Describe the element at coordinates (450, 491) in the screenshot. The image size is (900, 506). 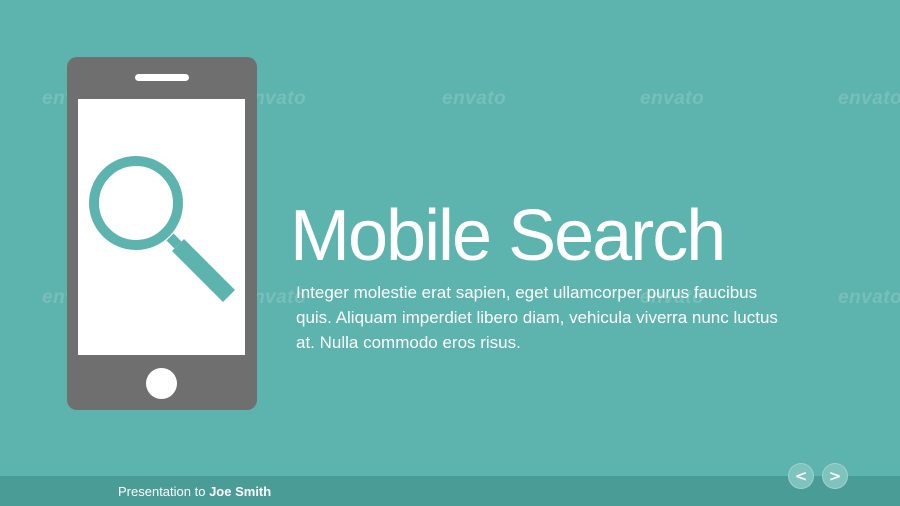
I see `footer-bar: Presentation to Joe Smith` at that location.